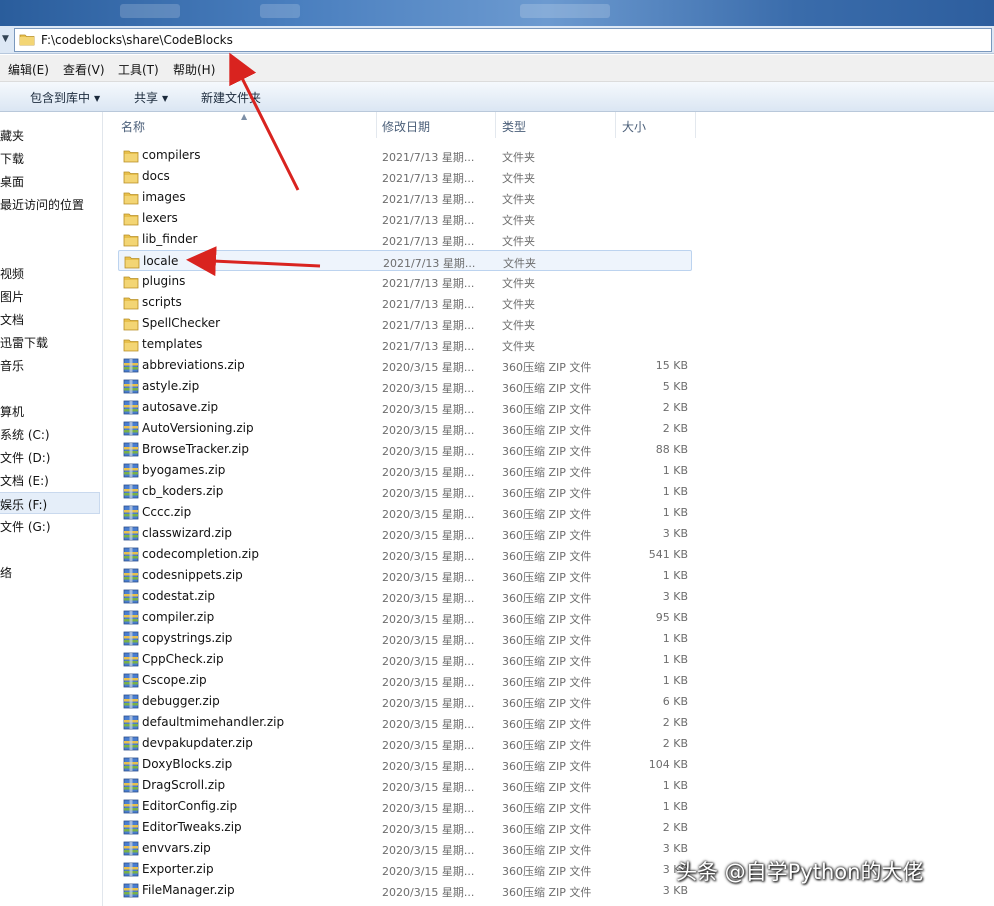 This screenshot has width=994, height=906. Describe the element at coordinates (50, 135) in the screenshot. I see `sidebar-item: 藏夹` at that location.